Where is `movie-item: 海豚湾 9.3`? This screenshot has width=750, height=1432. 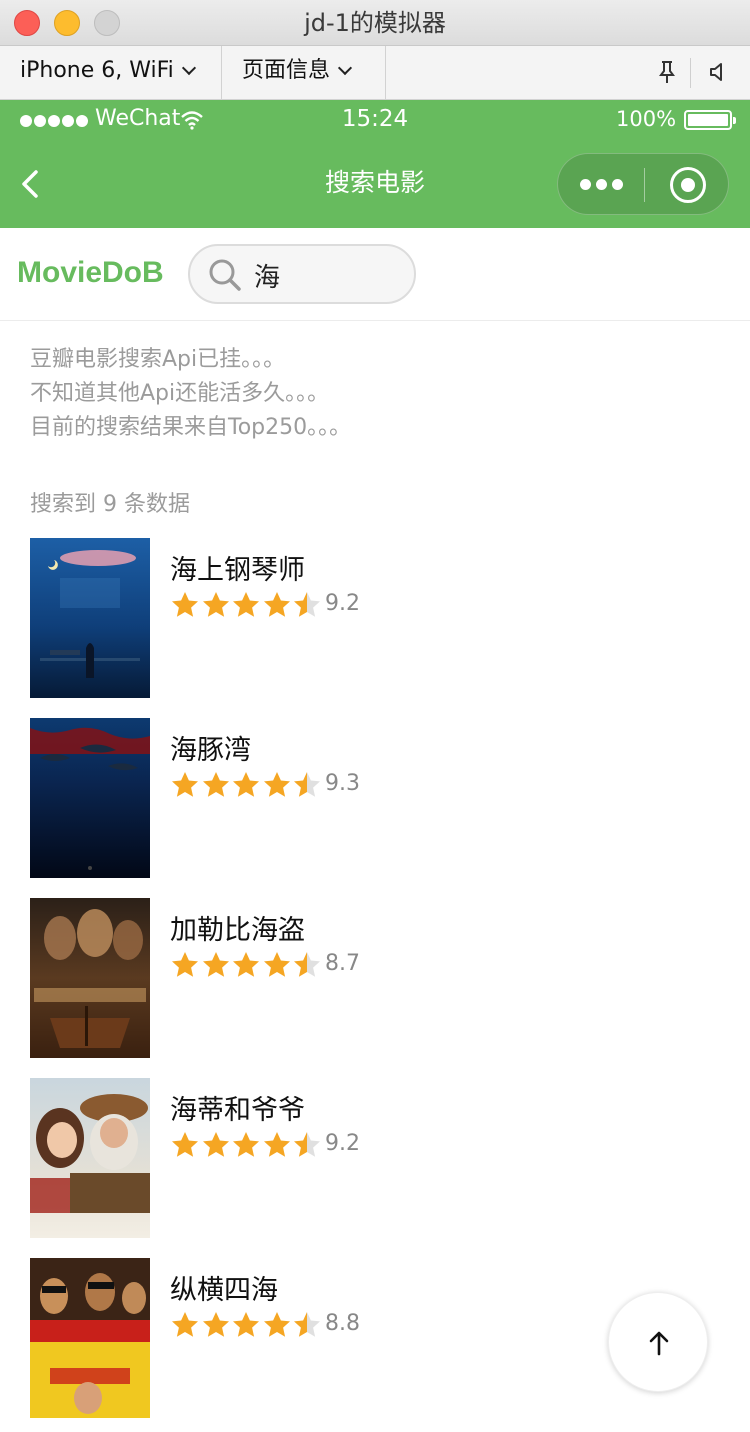
movie-item: 海豚湾 9.3 is located at coordinates (375, 798).